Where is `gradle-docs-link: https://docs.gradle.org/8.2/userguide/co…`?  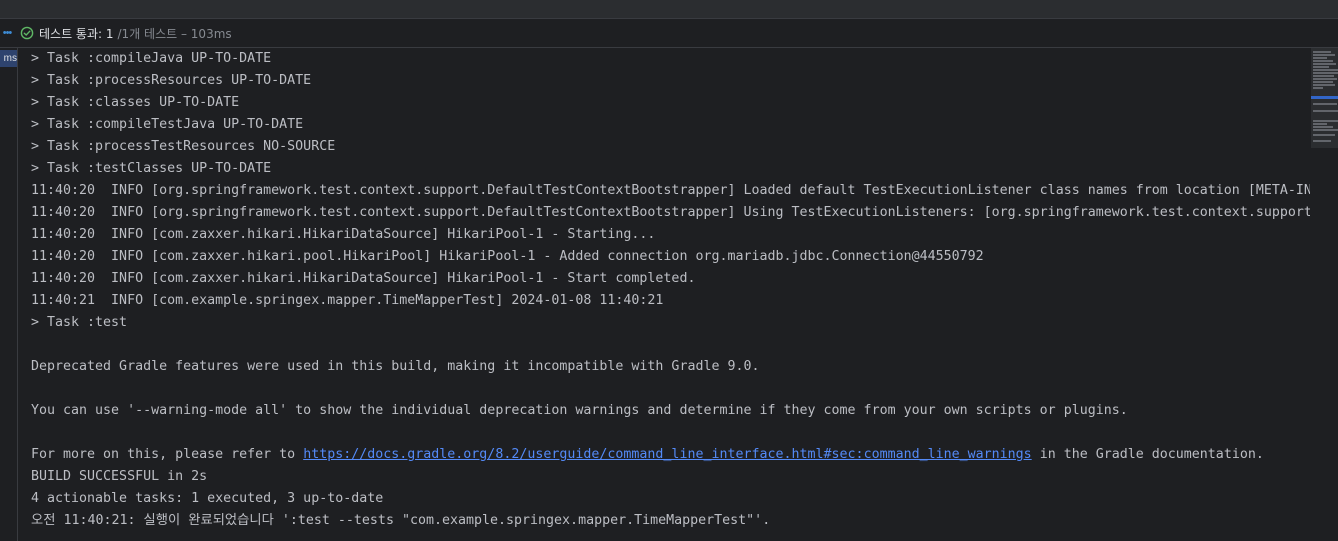 gradle-docs-link: https://docs.gradle.org/8.2/userguide/co… is located at coordinates (667, 454).